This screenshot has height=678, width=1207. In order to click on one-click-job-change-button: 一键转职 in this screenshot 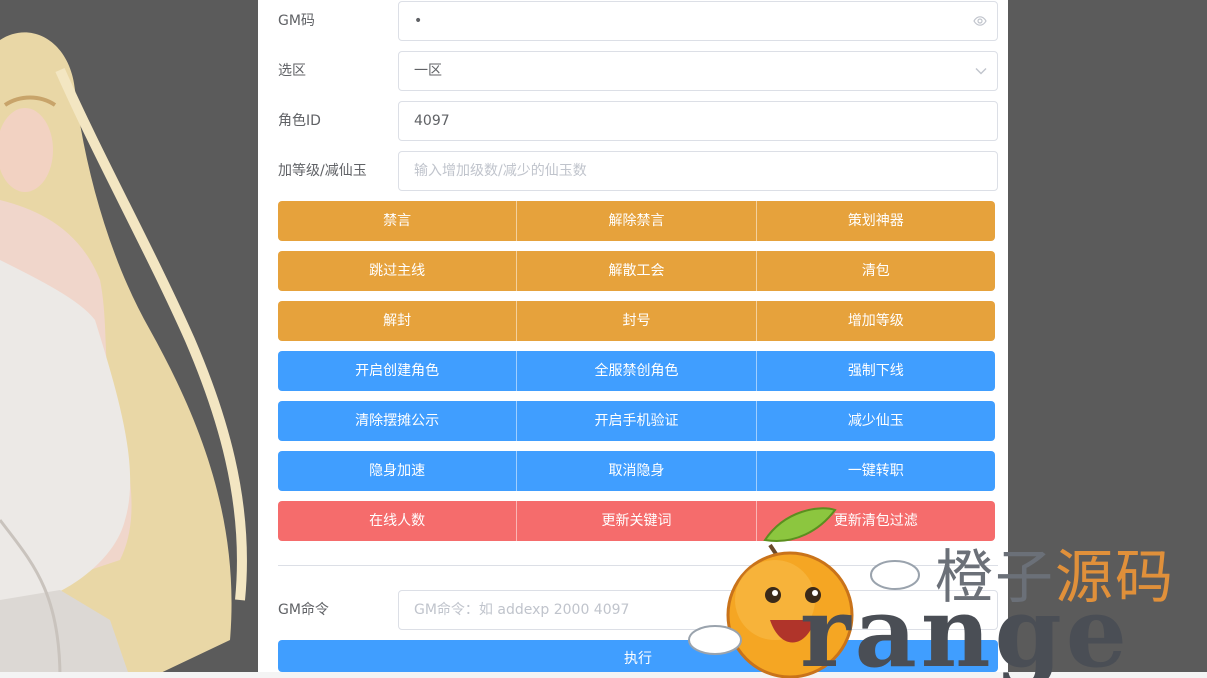, I will do `click(875, 471)`.